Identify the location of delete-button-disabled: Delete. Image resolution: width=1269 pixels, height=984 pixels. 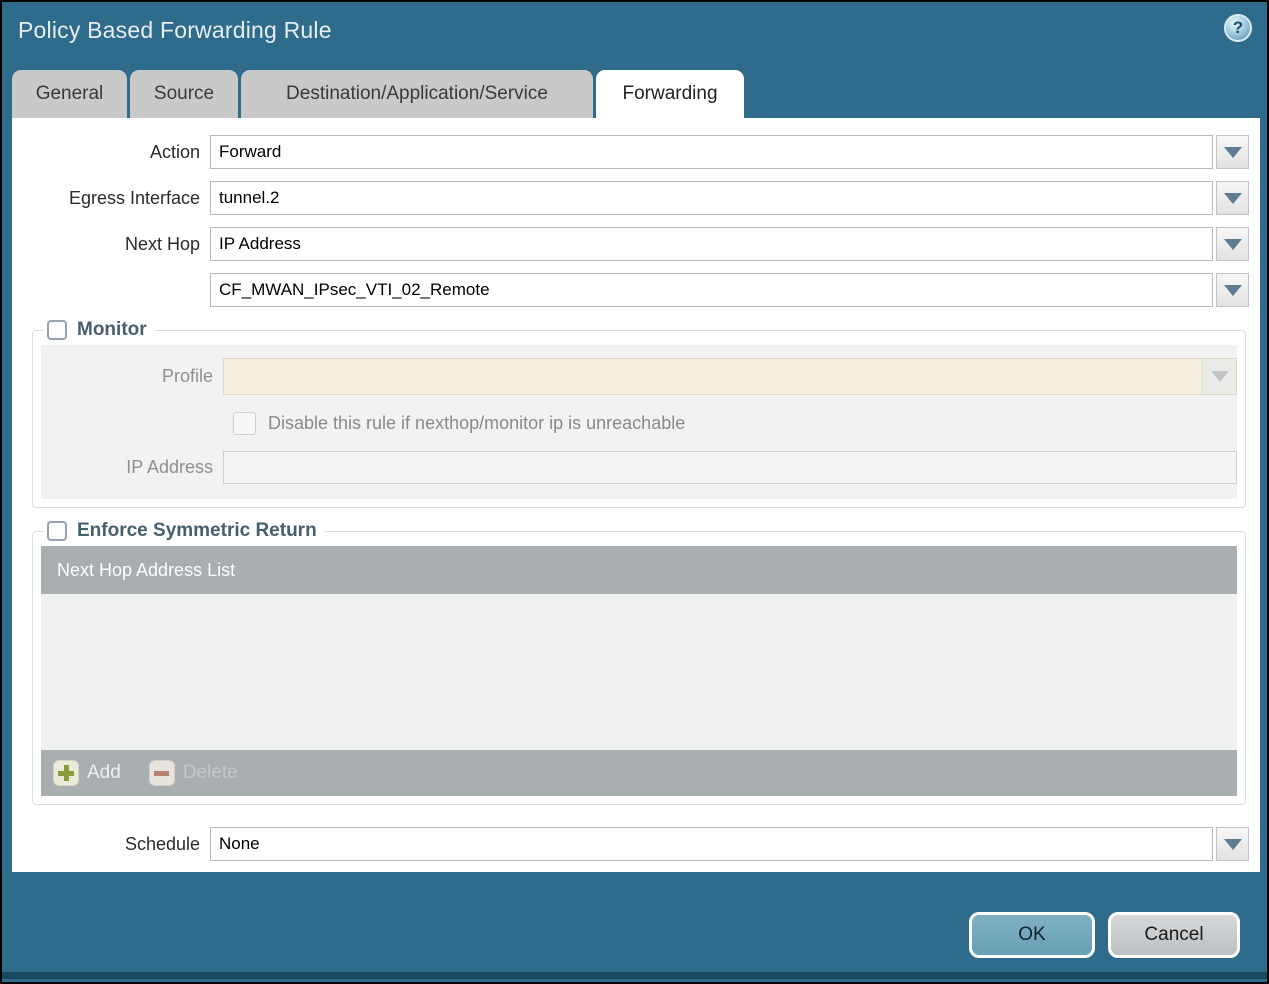
(193, 773).